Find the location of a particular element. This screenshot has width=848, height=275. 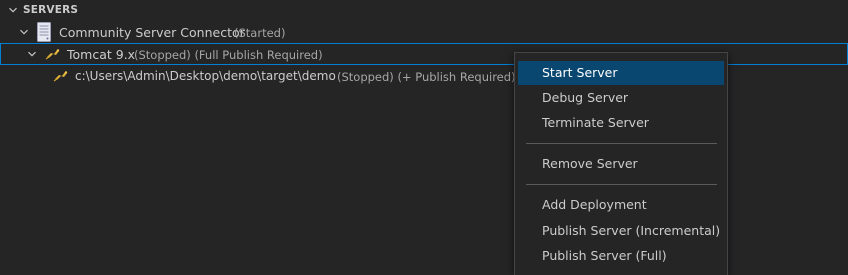

tomcat-label: Tomcat 9.x is located at coordinates (101, 54).